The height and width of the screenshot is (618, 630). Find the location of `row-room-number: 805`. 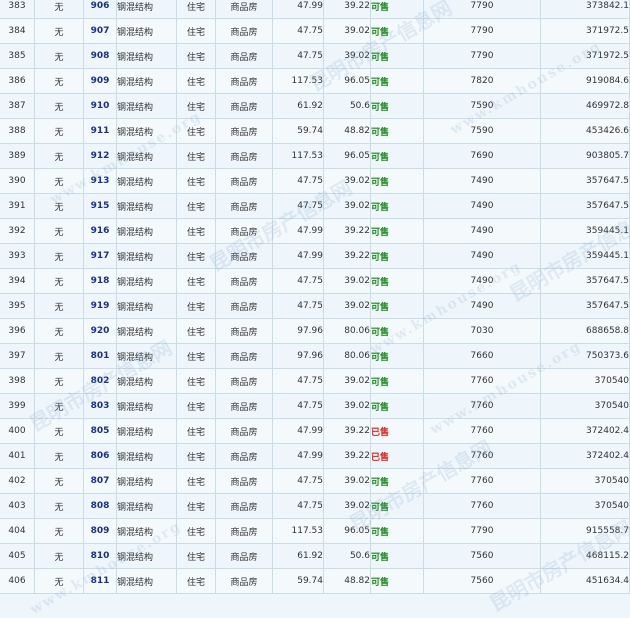

row-room-number: 805 is located at coordinates (100, 431).